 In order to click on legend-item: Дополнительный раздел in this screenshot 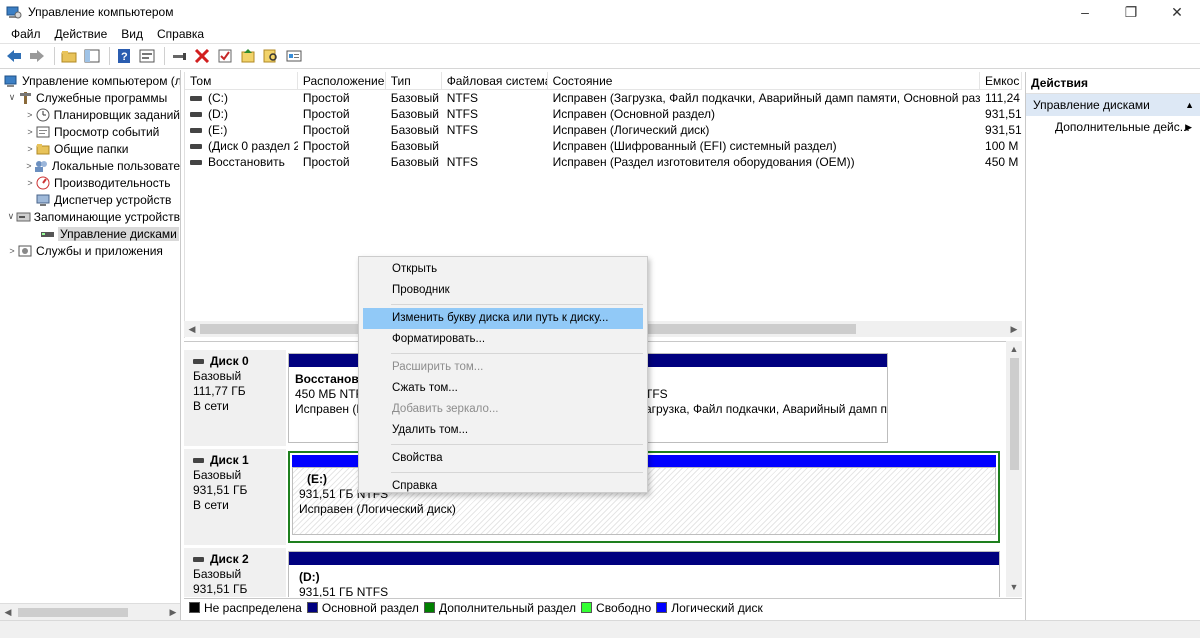, I will do `click(500, 607)`.